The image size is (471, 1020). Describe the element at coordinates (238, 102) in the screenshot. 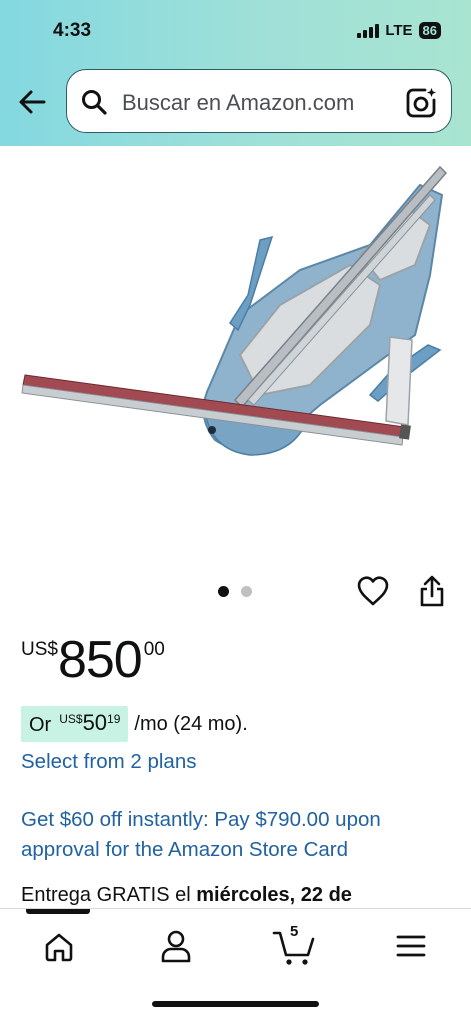

I see `search-placeholder: Buscar en Amazon.com` at that location.